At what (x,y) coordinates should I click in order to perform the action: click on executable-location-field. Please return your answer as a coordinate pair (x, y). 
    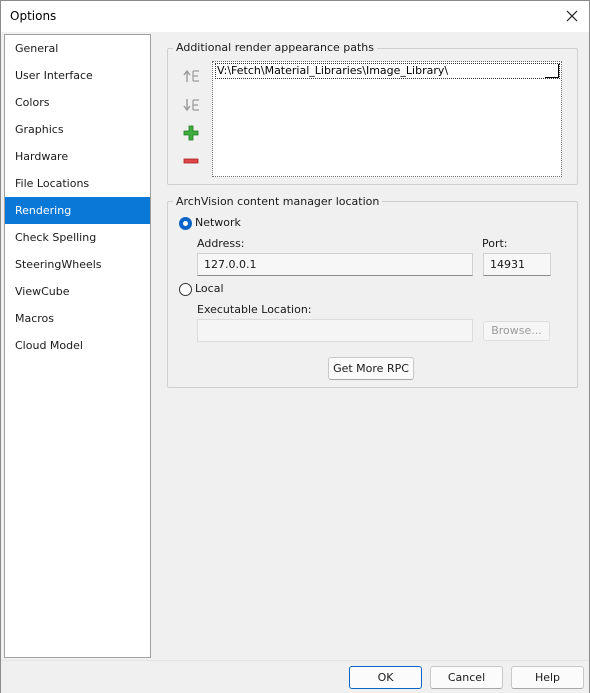
    Looking at the image, I should click on (335, 330).